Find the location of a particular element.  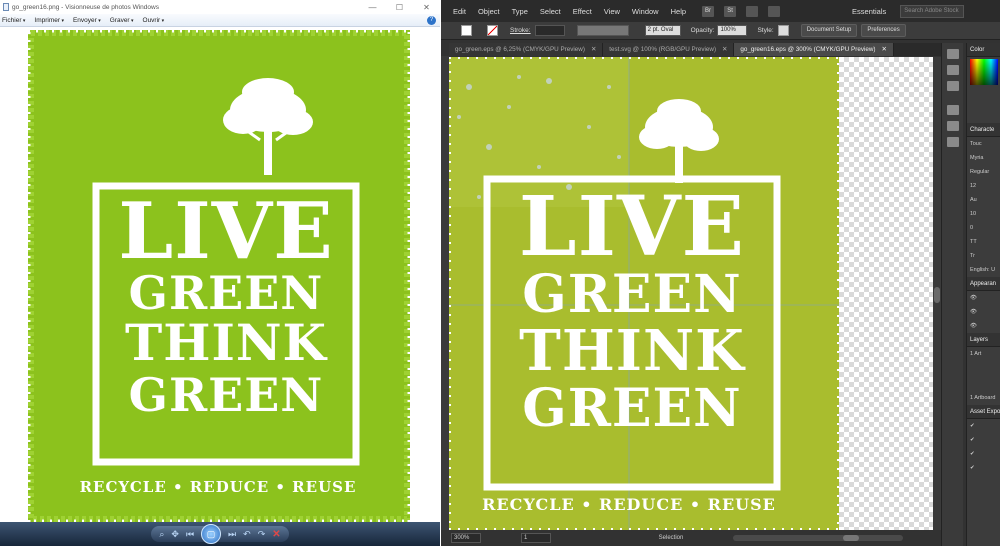

viewer-toolbar: ⌕ ✥ ⏮ ▢ ⏭ ↶ ↷ ✕ is located at coordinates (220, 534).